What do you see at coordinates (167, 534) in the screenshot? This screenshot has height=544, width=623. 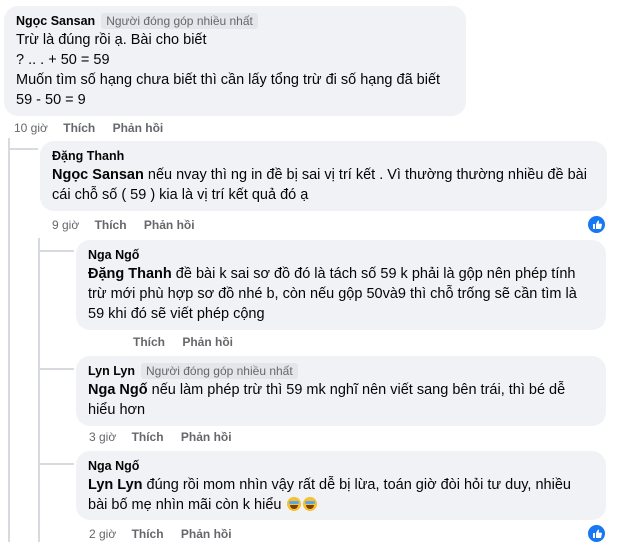 I see `comment-actions: 2 giờ Thích Phản hồi` at bounding box center [167, 534].